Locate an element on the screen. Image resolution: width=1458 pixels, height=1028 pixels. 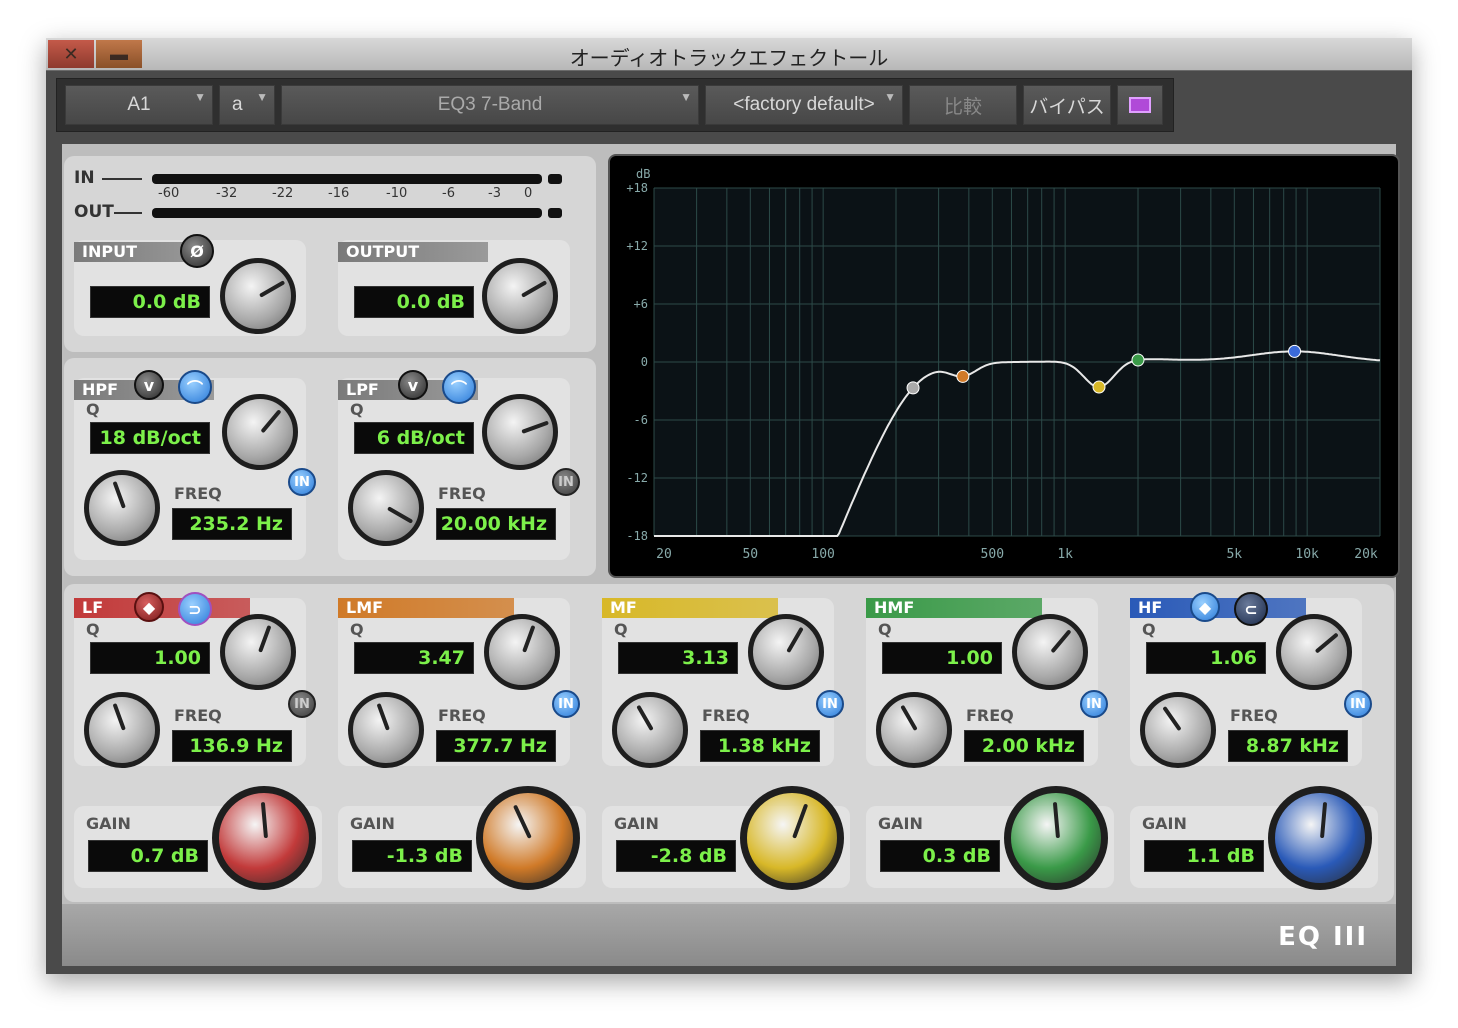
hf-freq-label: FREQ is located at coordinates (1254, 715).